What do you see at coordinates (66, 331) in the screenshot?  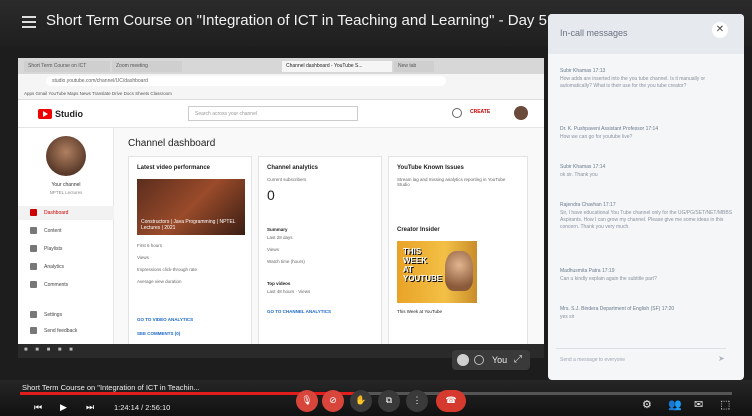 I see `sidebar-item-feedback: Send feedback` at bounding box center [66, 331].